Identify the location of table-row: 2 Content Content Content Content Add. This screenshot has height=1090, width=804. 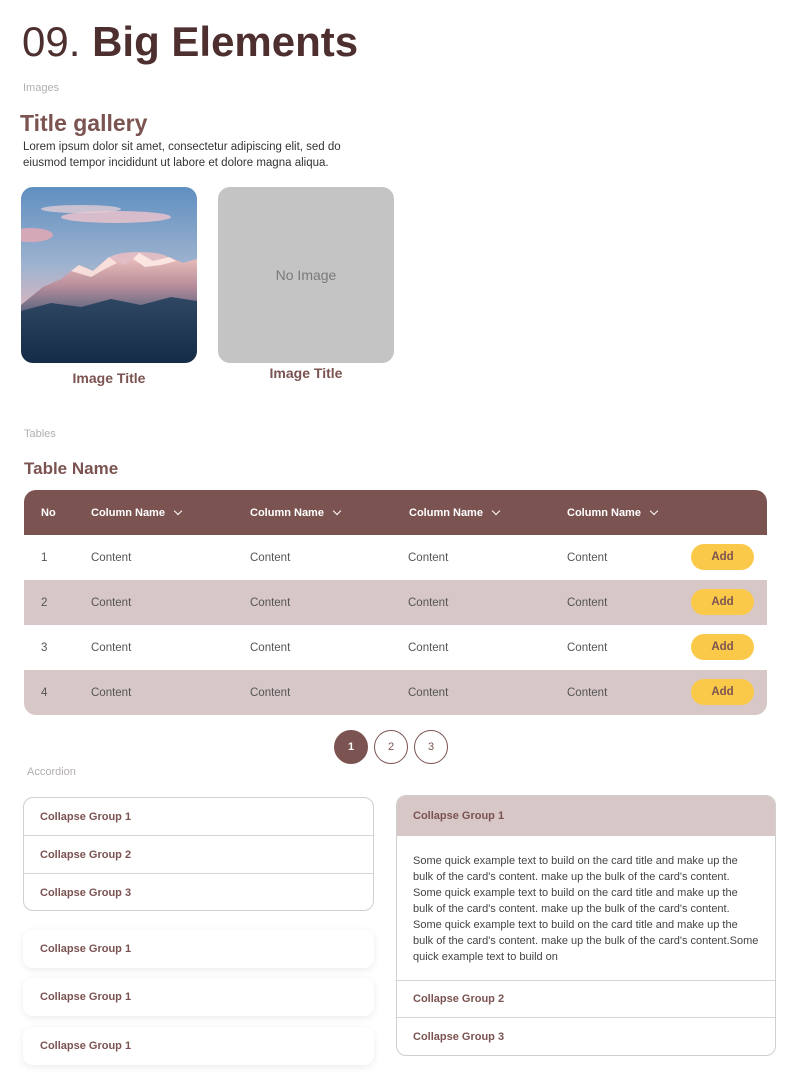
(395, 602).